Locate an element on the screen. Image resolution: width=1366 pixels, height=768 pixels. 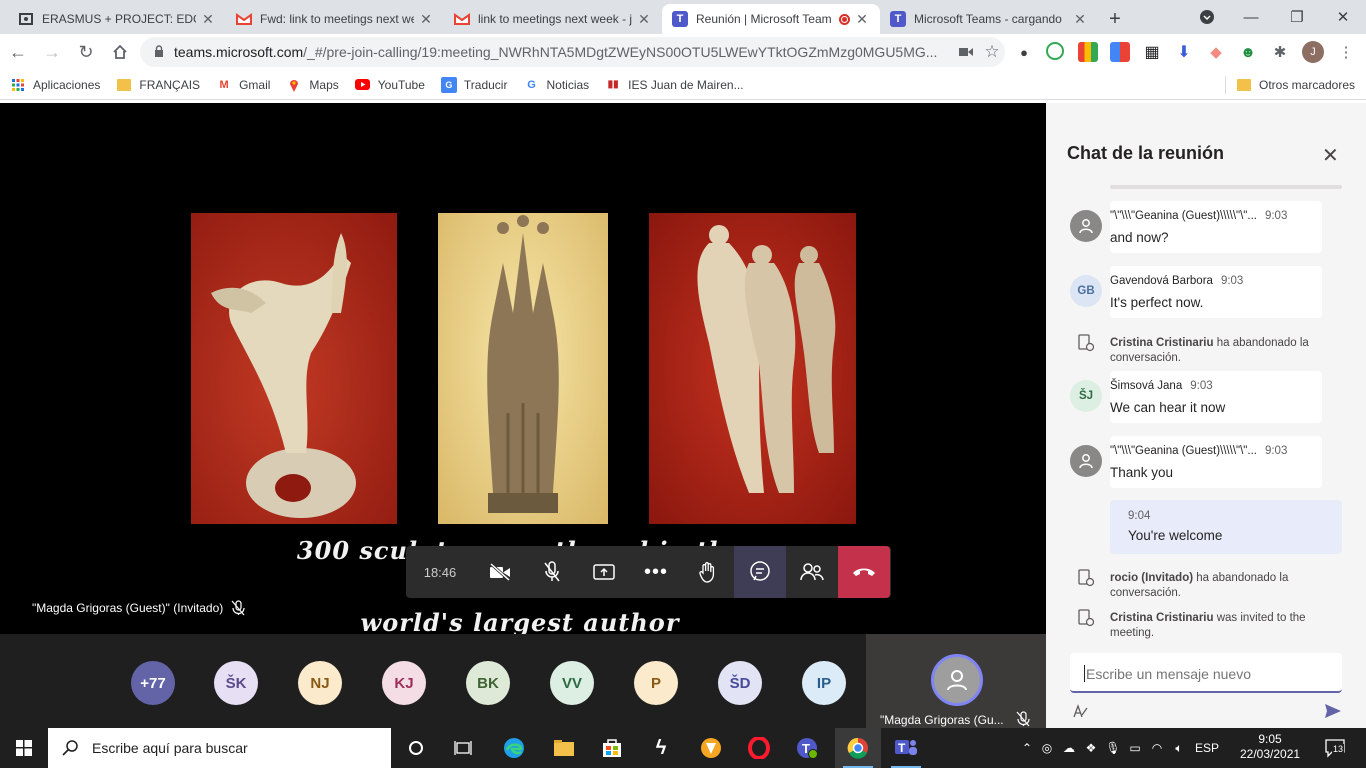
message-meta: "\"\\\"Geanina (Guest)\\\\\"\"... 9:03 is located at coordinates (1198, 216).